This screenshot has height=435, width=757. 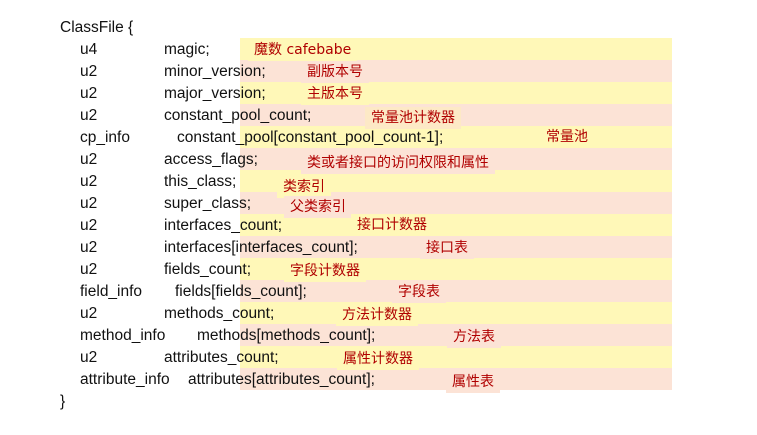 I want to click on field-note: 主版本号, so click(x=335, y=94).